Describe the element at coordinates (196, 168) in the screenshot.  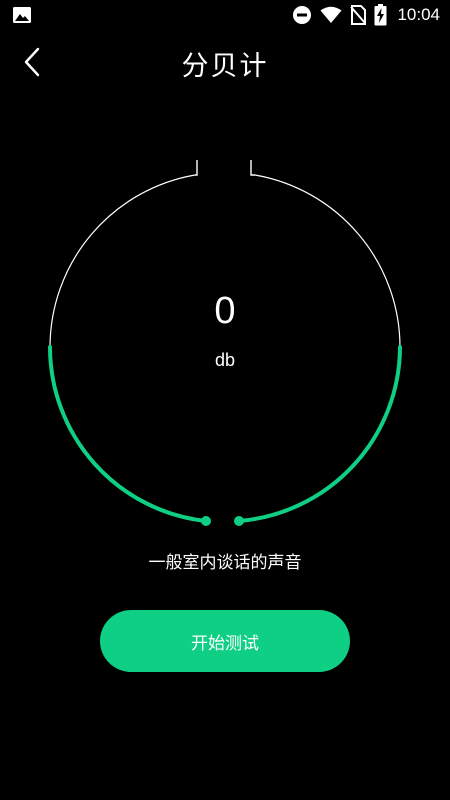
I see `gauge-gap-tick-left` at that location.